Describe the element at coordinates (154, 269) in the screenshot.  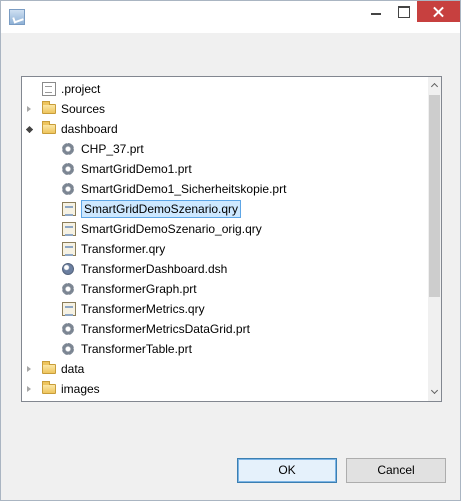
I see `tree-item-label: TransformerDashboard.dsh` at that location.